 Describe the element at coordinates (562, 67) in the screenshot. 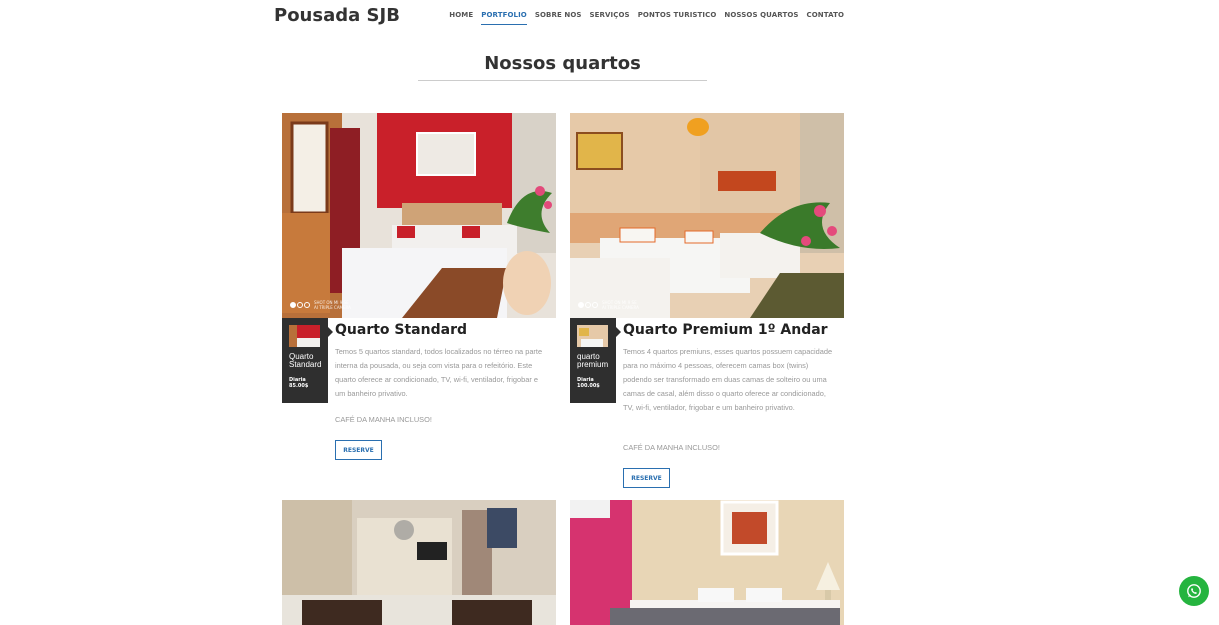

I see `section-title: Nossos quartos` at that location.